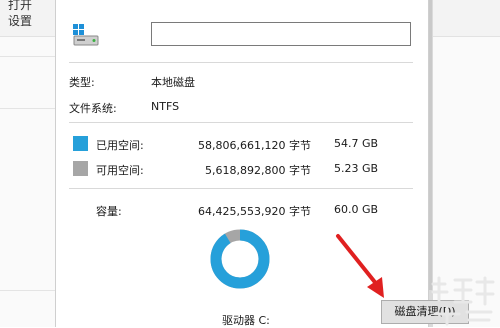  Describe the element at coordinates (254, 145) in the screenshot. I see `used-space-bytes: 58,806,661,120 字节` at that location.